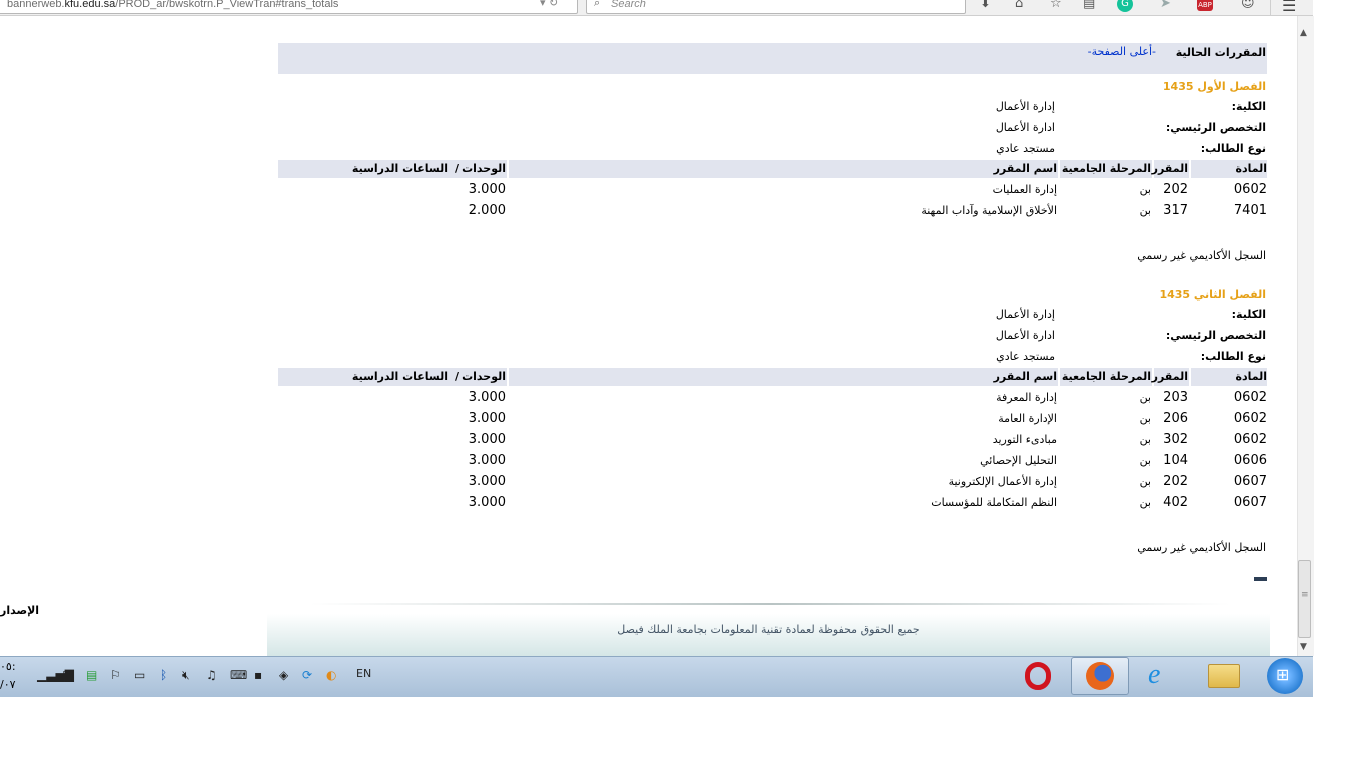  Describe the element at coordinates (1220, 52) in the screenshot. I see `section-title: المقررات الحالية` at that location.